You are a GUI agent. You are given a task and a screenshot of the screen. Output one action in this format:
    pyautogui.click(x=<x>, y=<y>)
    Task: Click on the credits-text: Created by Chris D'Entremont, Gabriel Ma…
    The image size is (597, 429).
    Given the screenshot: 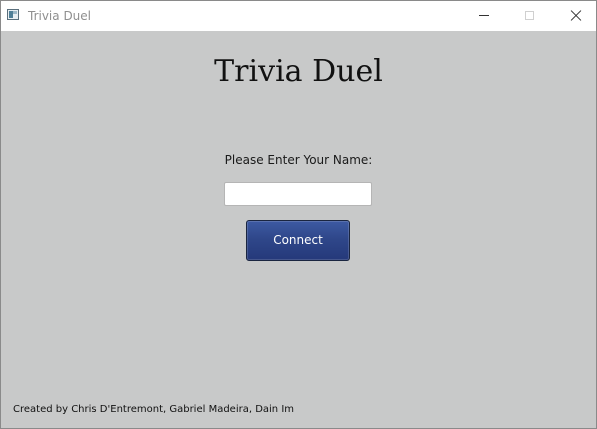 What is the action you would take?
    pyautogui.click(x=154, y=409)
    